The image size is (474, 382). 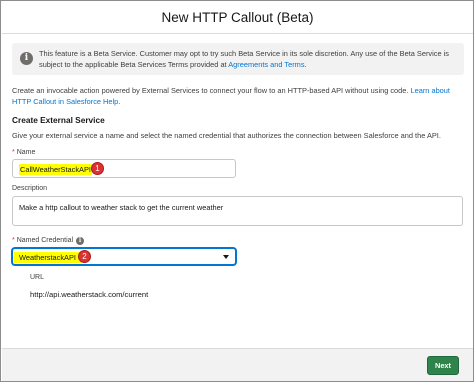 What do you see at coordinates (443, 365) in the screenshot?
I see `next-button: Next` at bounding box center [443, 365].